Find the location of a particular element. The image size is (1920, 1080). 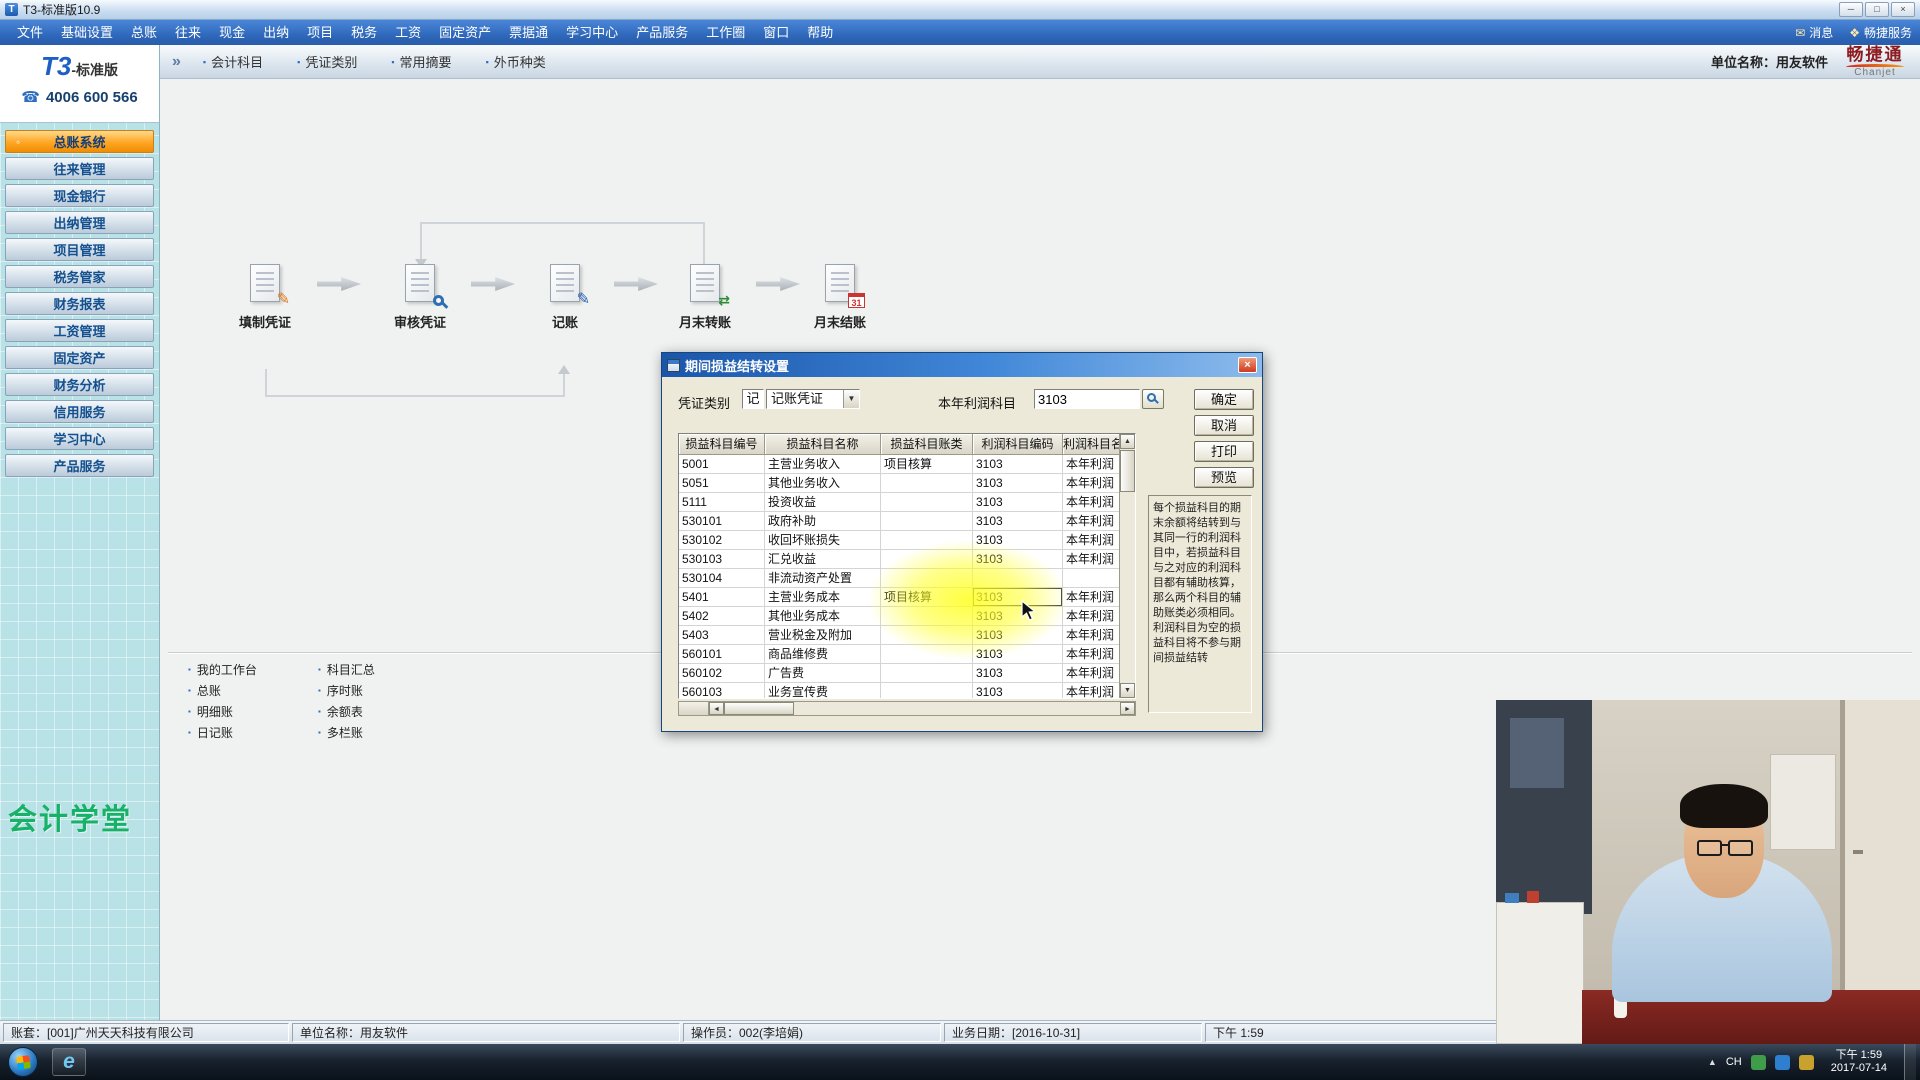

dialog-close-button: × is located at coordinates (1247, 365).